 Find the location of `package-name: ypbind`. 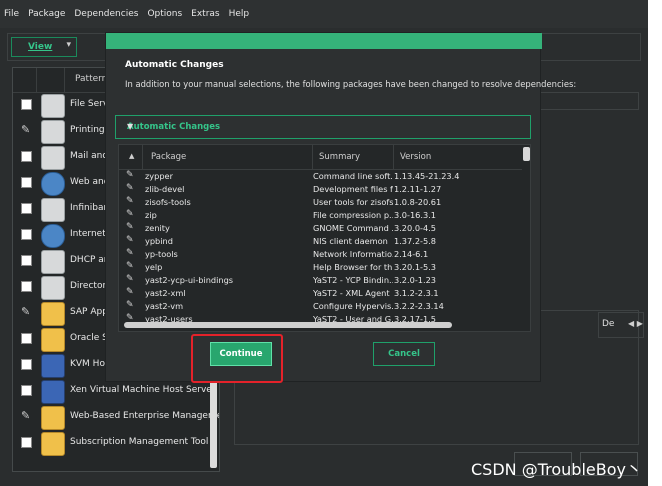

package-name: ypbind is located at coordinates (159, 241).